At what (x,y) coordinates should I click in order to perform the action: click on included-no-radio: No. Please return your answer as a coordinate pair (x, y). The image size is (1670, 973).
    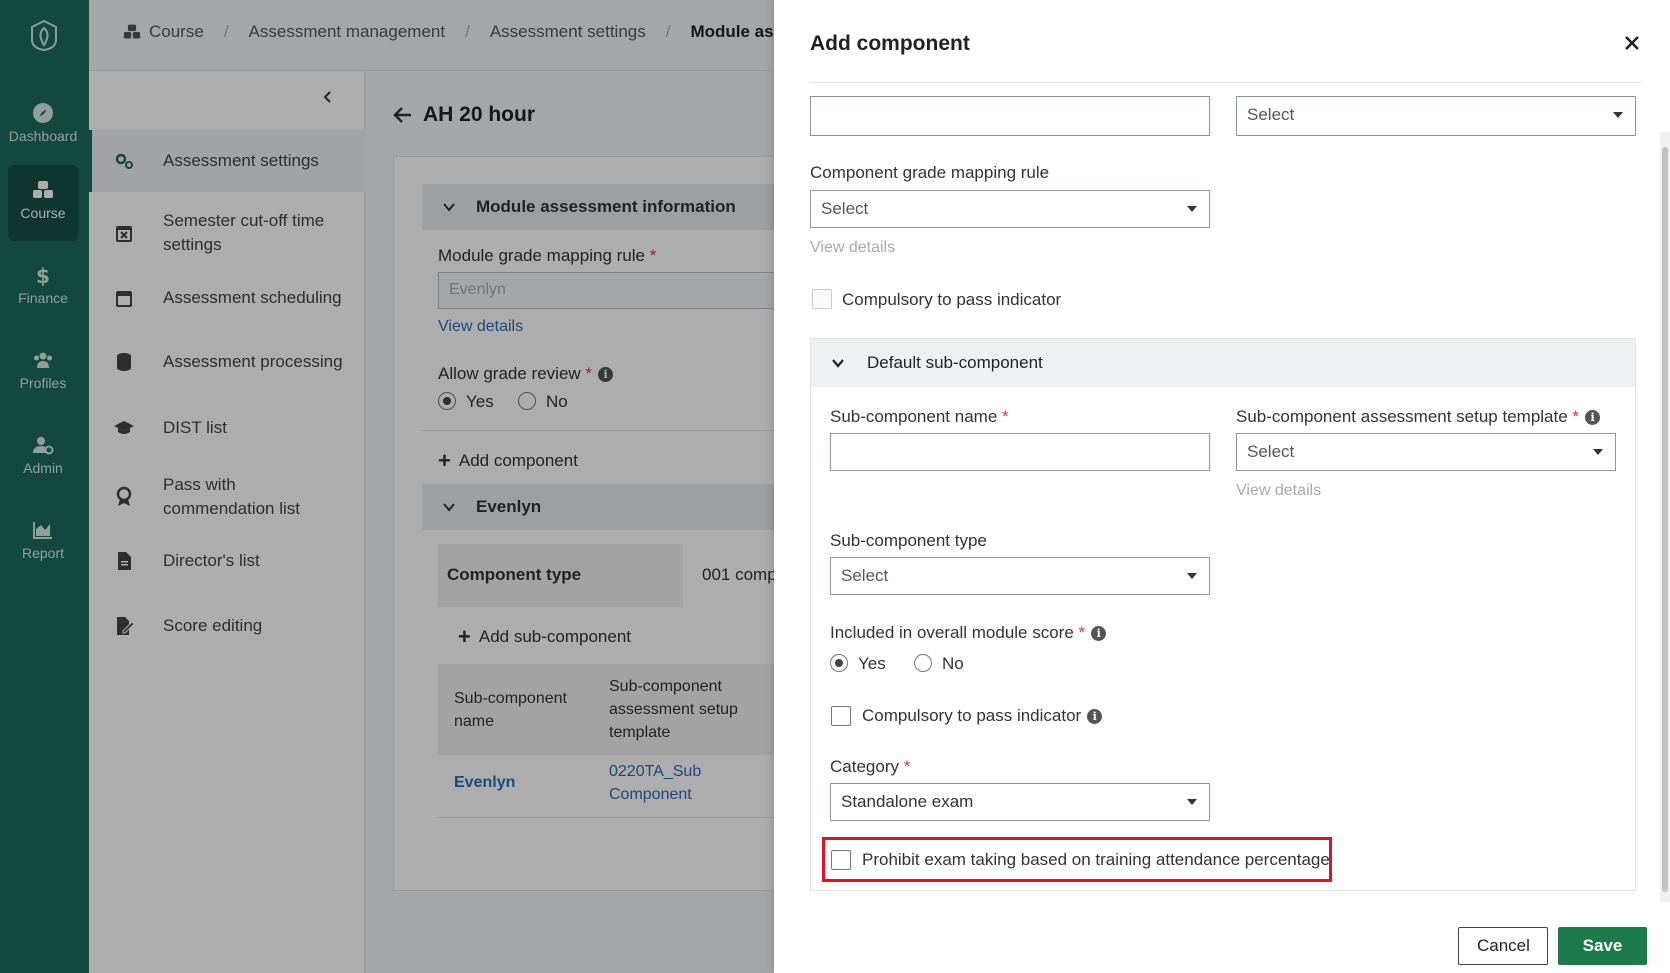
    Looking at the image, I should click on (939, 664).